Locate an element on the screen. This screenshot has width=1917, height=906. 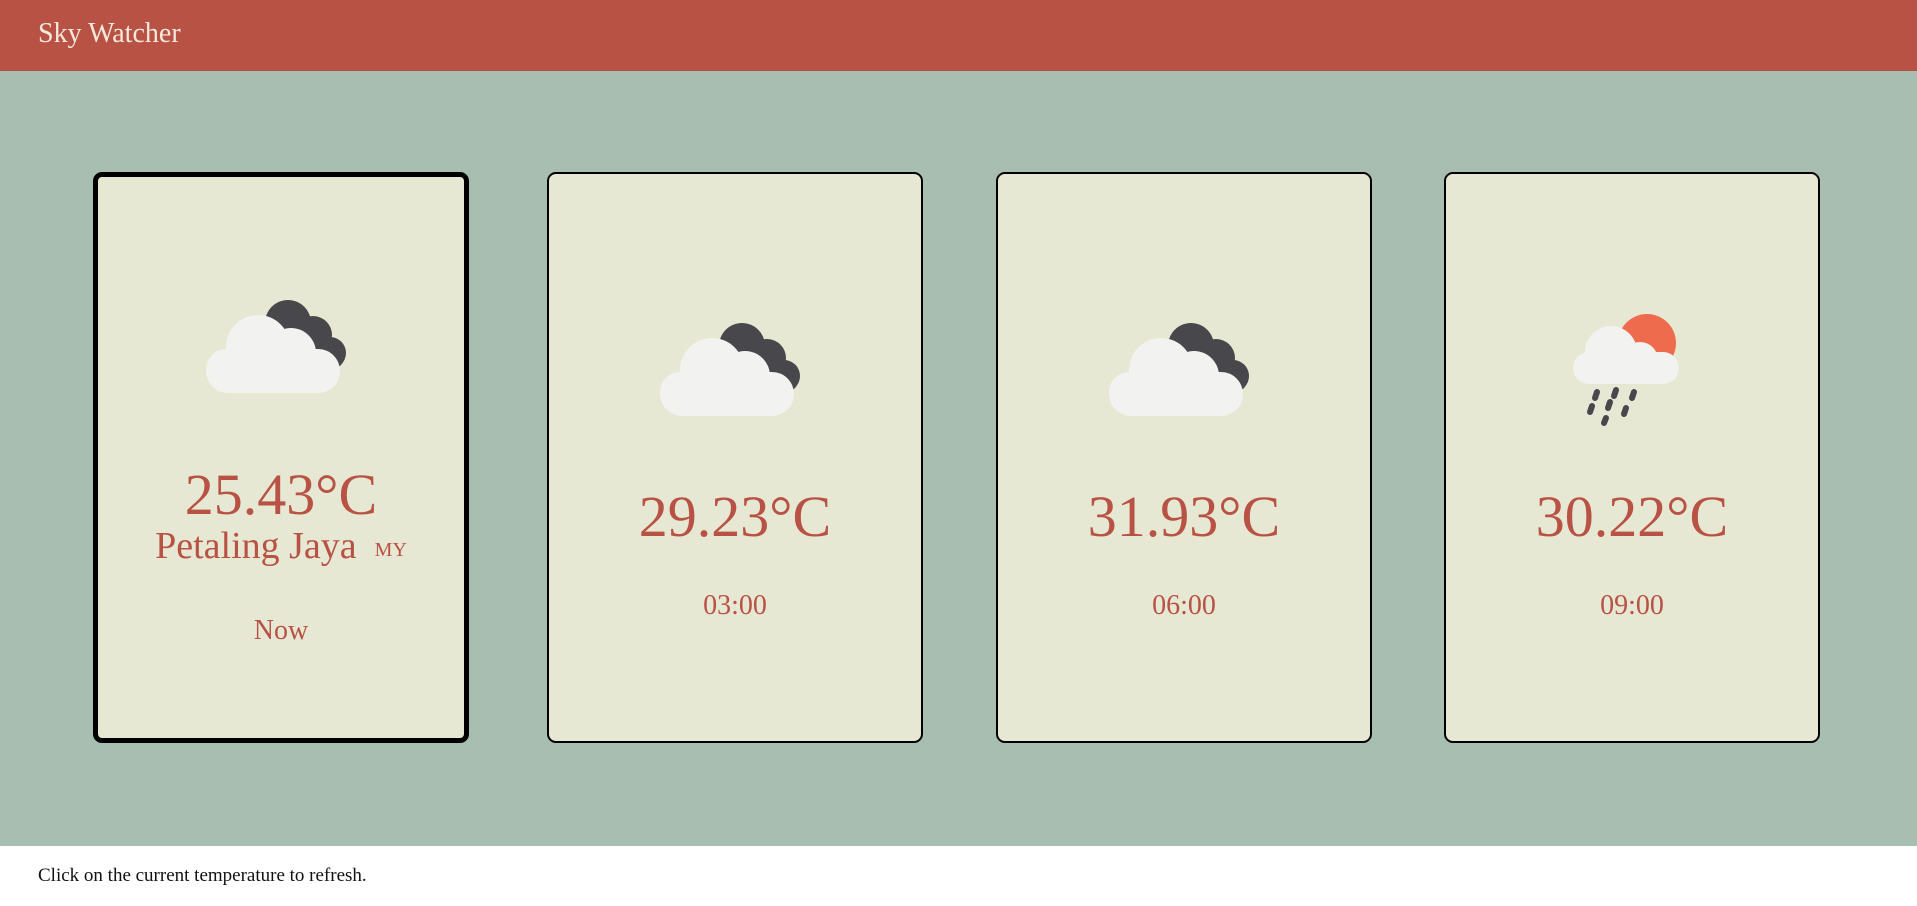
forecast-time: 09:00 is located at coordinates (1632, 605).